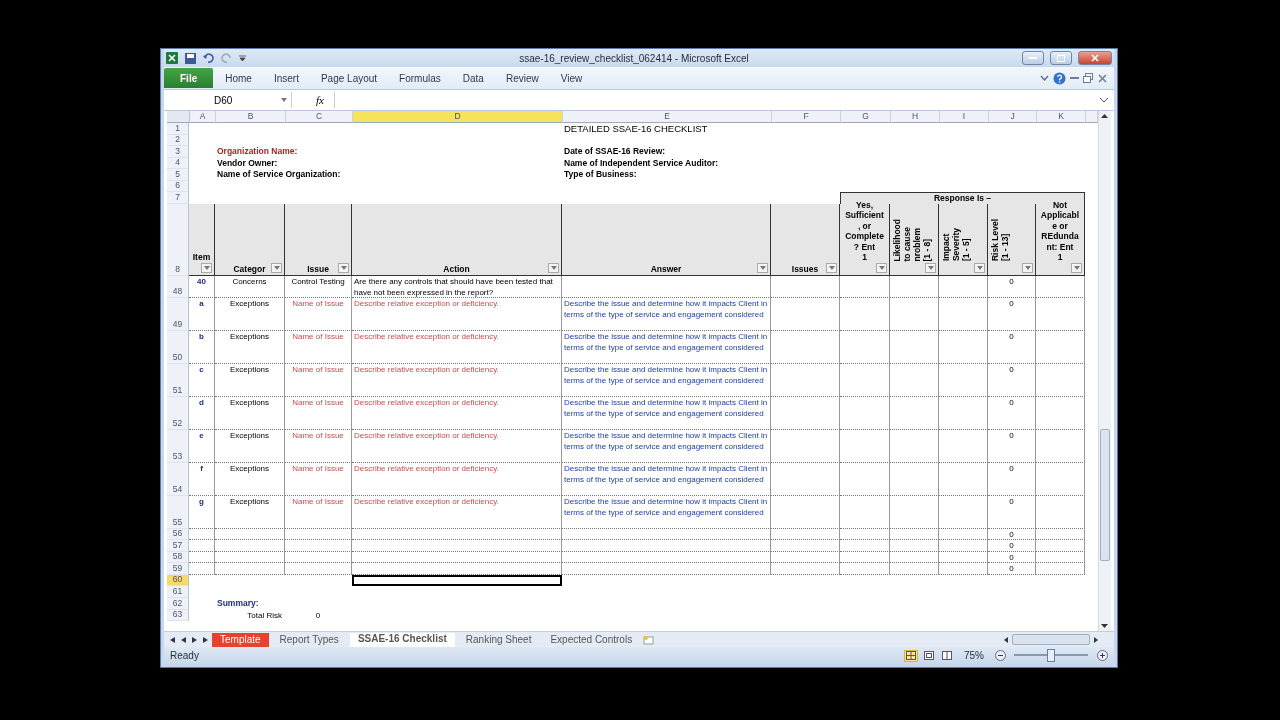 Image resolution: width=1280 pixels, height=720 pixels. I want to click on ribbon-tab: Data, so click(473, 78).